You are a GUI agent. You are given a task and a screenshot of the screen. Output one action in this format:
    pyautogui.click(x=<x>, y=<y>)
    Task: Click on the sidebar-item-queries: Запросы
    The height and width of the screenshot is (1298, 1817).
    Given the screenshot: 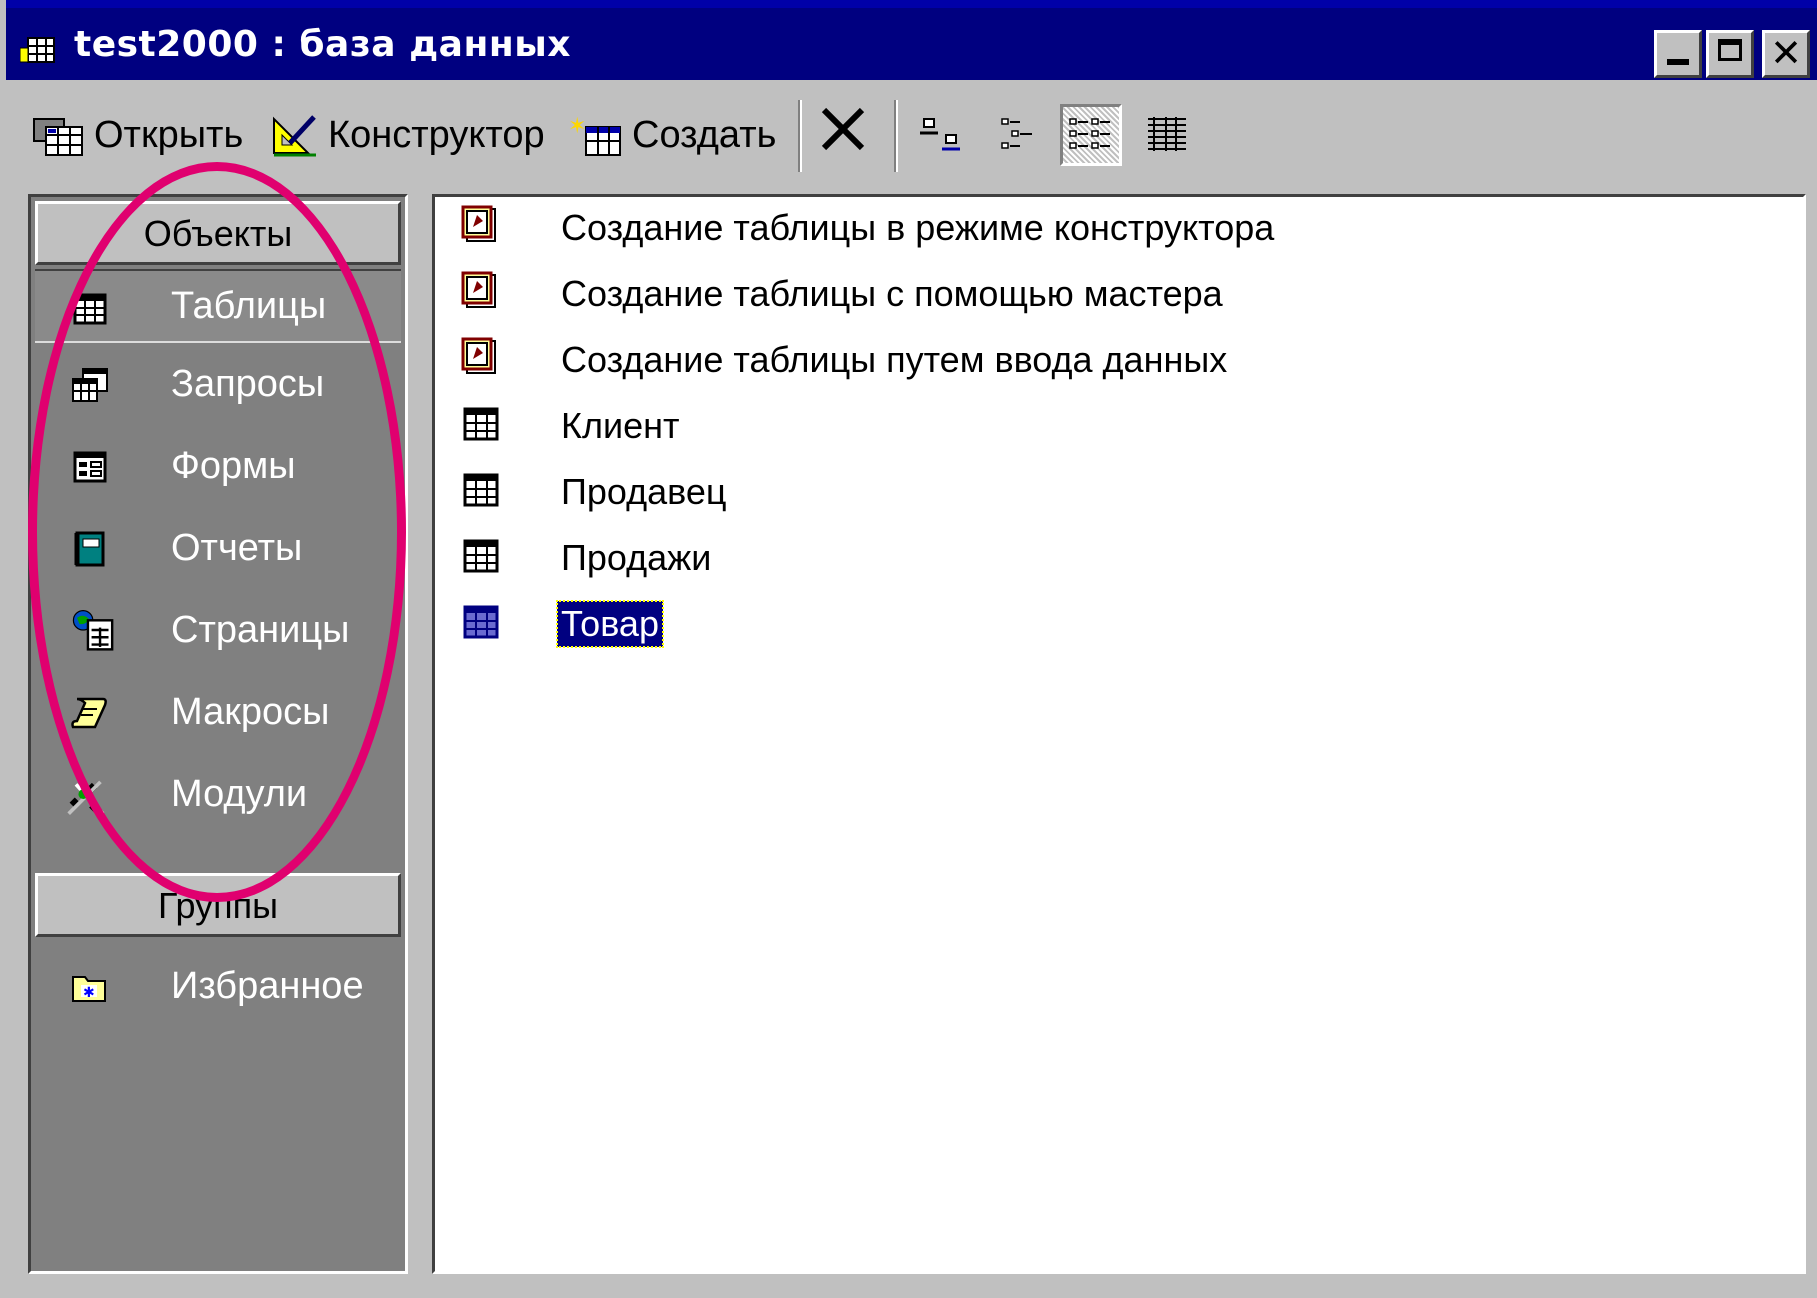 What is the action you would take?
    pyautogui.click(x=218, y=384)
    